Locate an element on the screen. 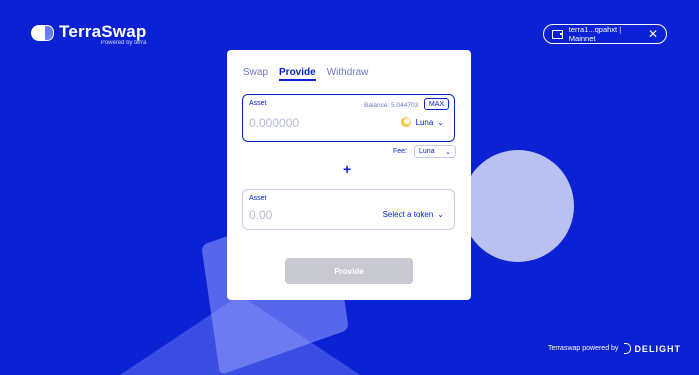 This screenshot has height=375, width=699. logo-subtitle: Powered by terra is located at coordinates (123, 43).